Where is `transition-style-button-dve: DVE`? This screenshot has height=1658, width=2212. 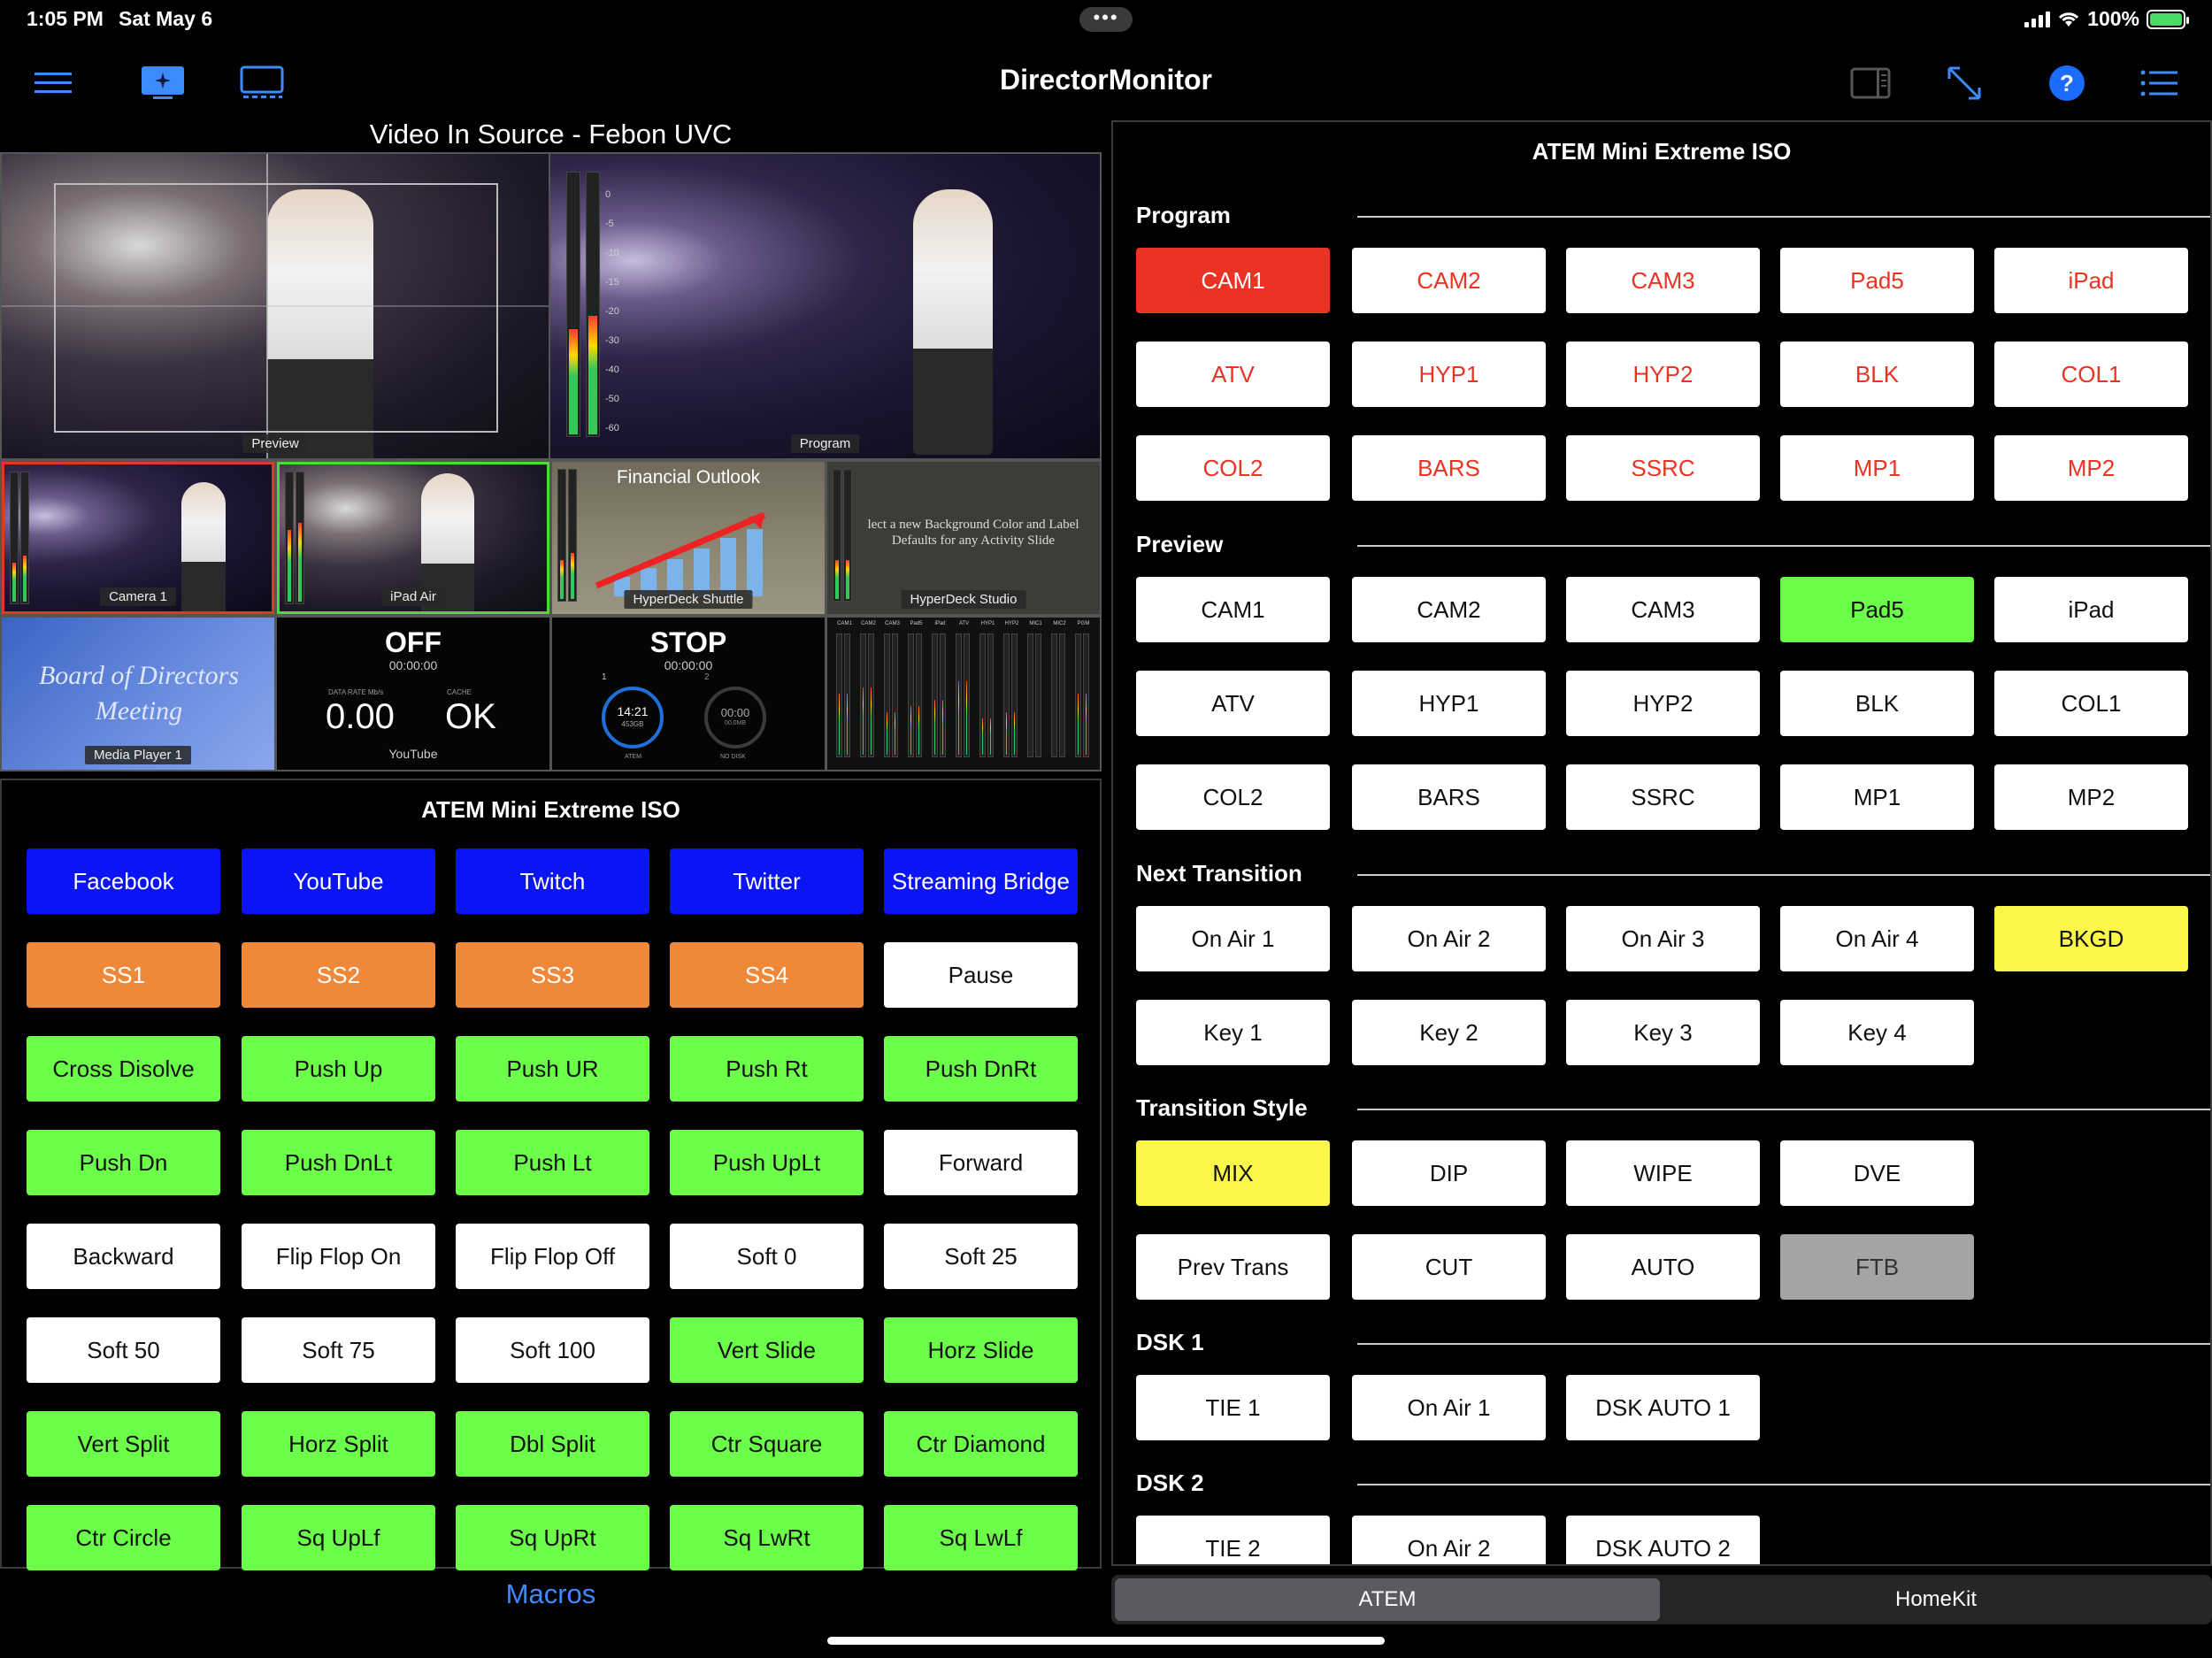 transition-style-button-dve: DVE is located at coordinates (1877, 1173).